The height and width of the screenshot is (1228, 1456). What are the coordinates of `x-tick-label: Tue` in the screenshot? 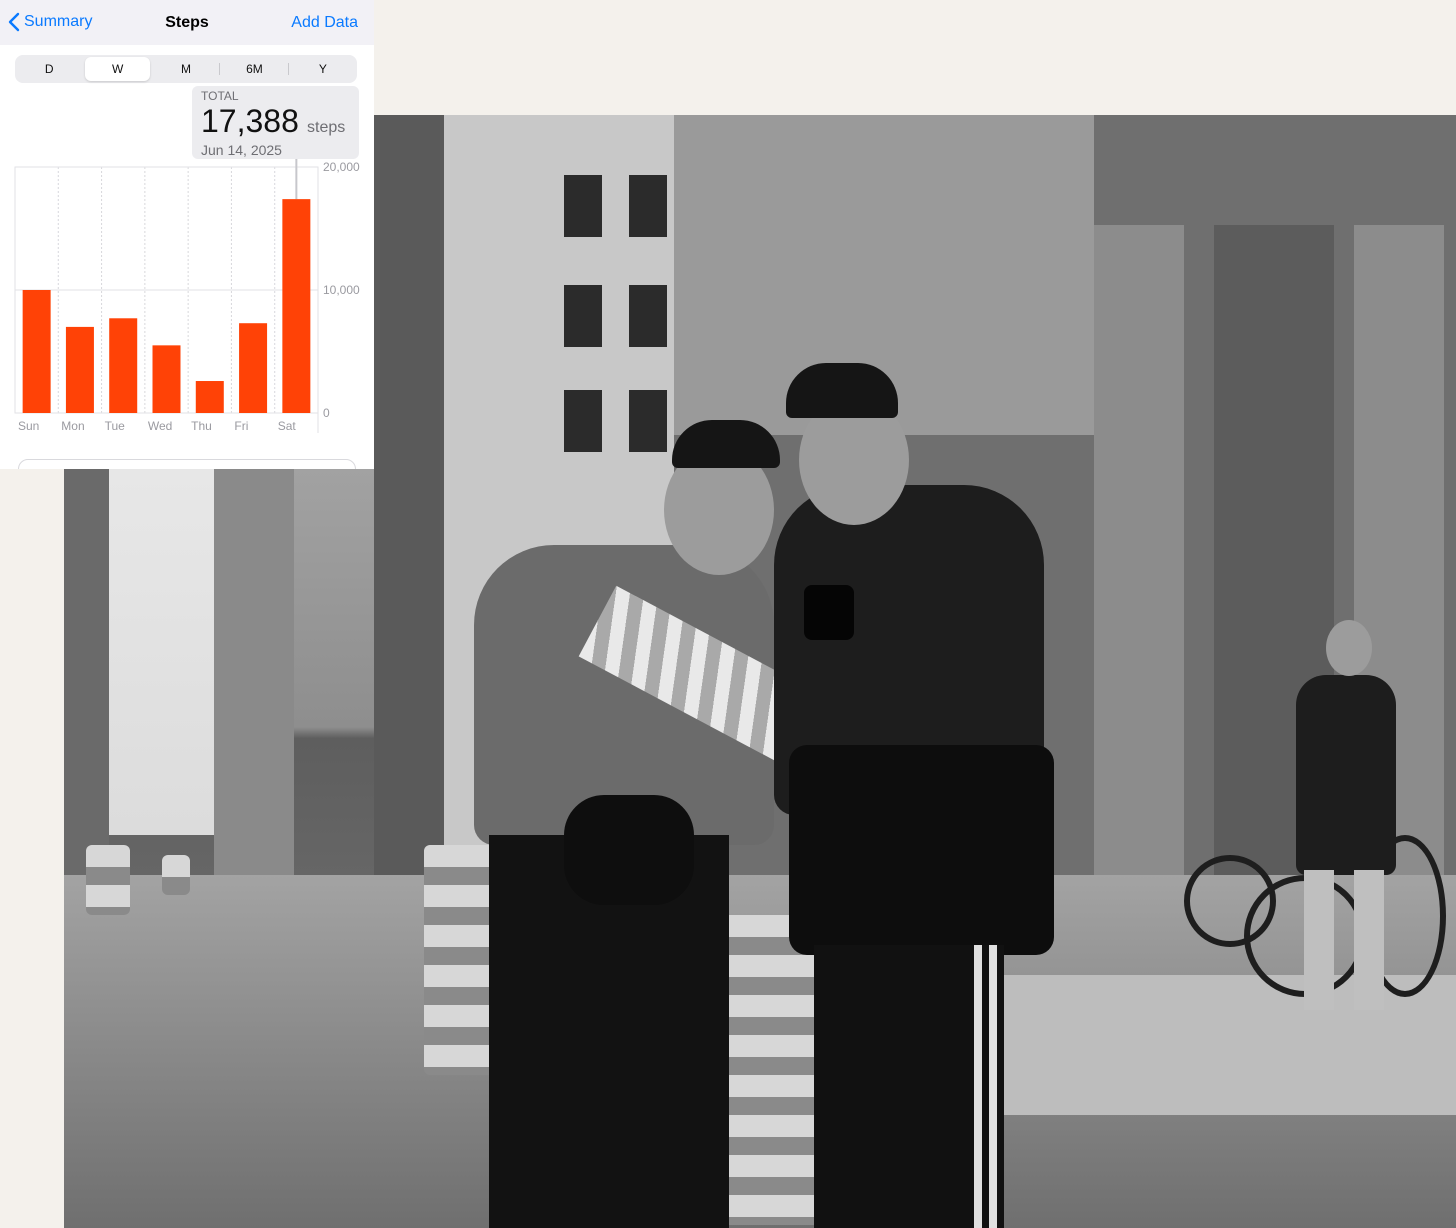 It's located at (115, 426).